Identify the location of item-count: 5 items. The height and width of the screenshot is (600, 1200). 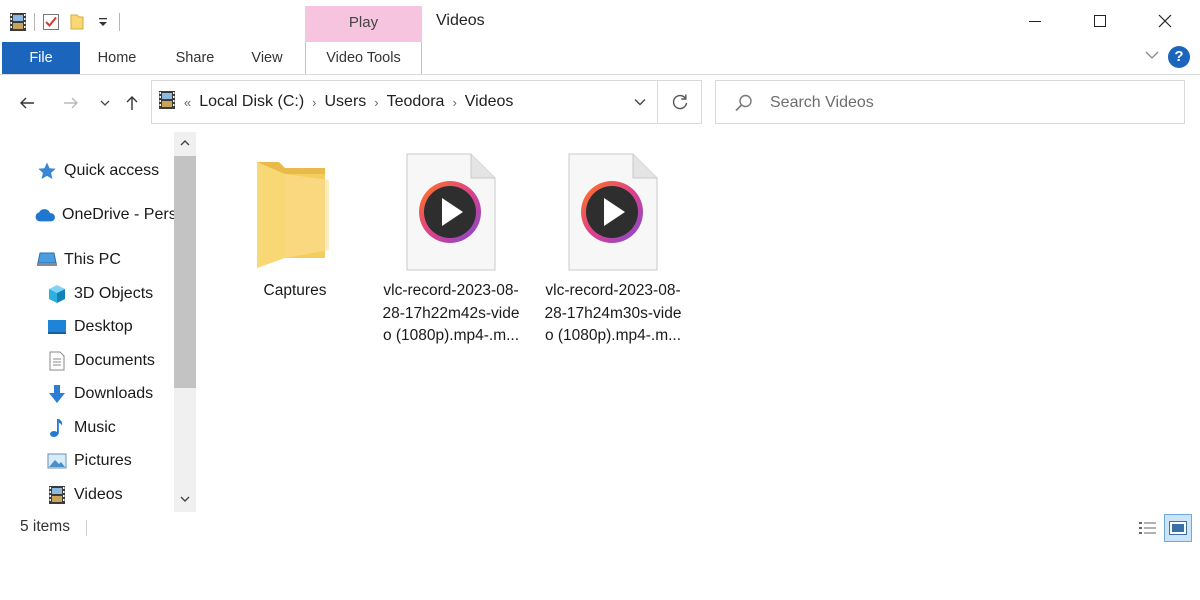
(45, 526).